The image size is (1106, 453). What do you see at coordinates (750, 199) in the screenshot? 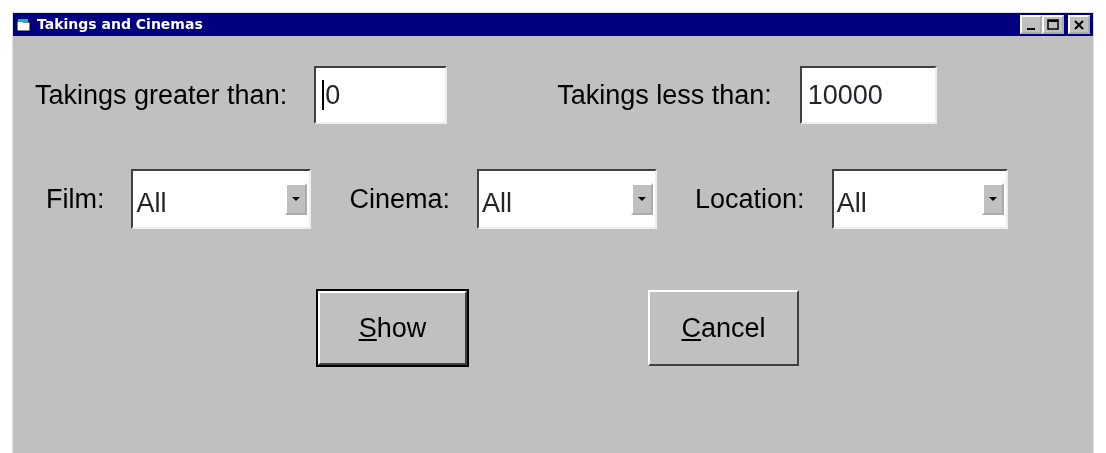
I see `field-label: Location:` at bounding box center [750, 199].